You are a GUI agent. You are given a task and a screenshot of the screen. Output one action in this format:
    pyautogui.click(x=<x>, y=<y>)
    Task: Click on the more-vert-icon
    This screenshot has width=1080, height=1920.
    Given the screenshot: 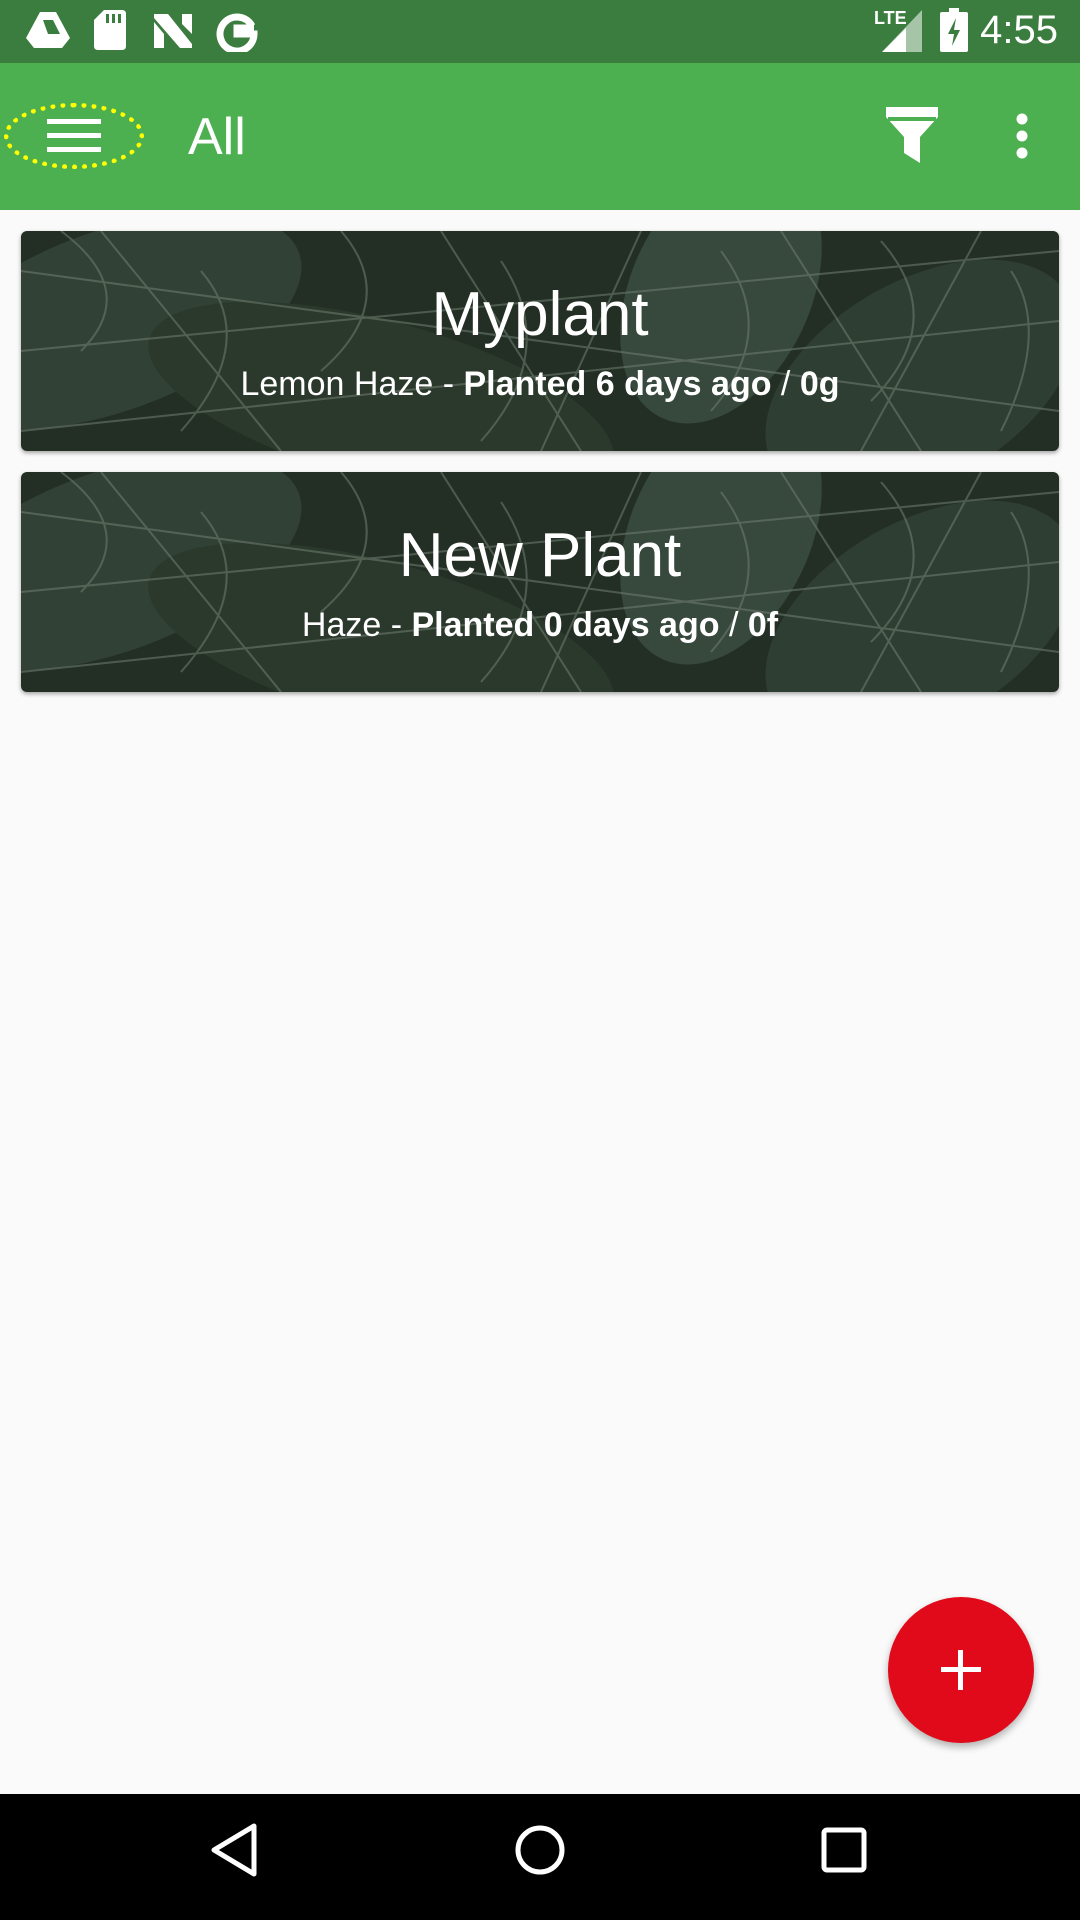 What is the action you would take?
    pyautogui.click(x=1022, y=136)
    